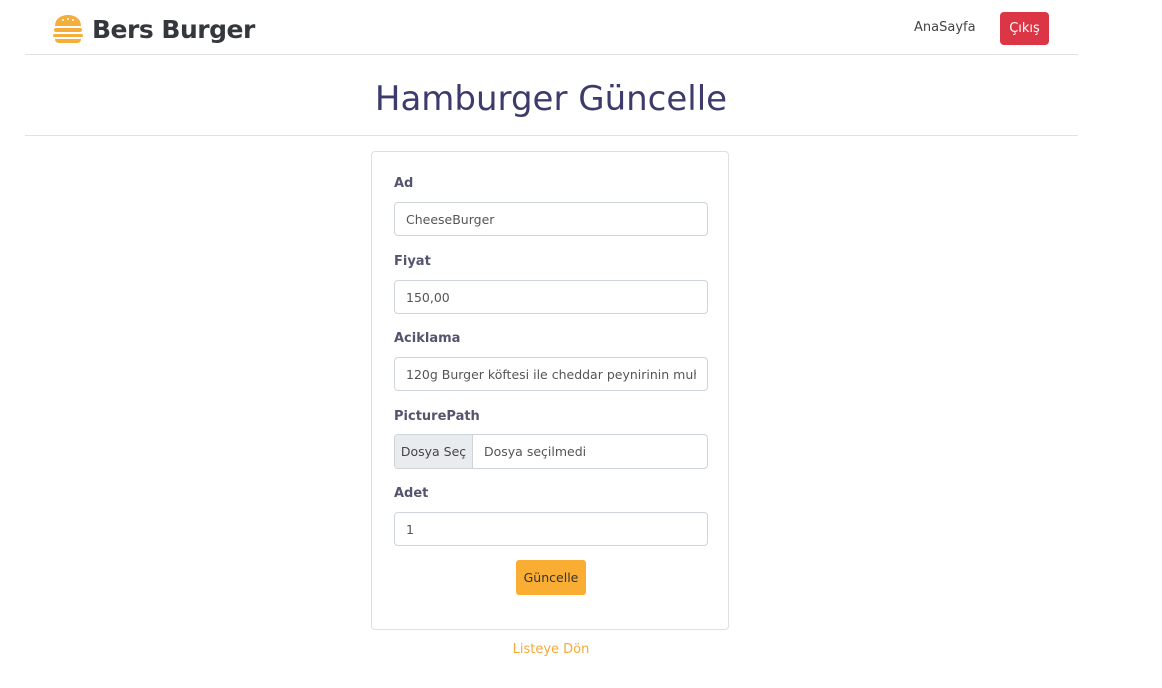 This screenshot has height=688, width=1162. I want to click on navbar: Bers Burger AnaSayfa Çıkış, so click(551, 27).